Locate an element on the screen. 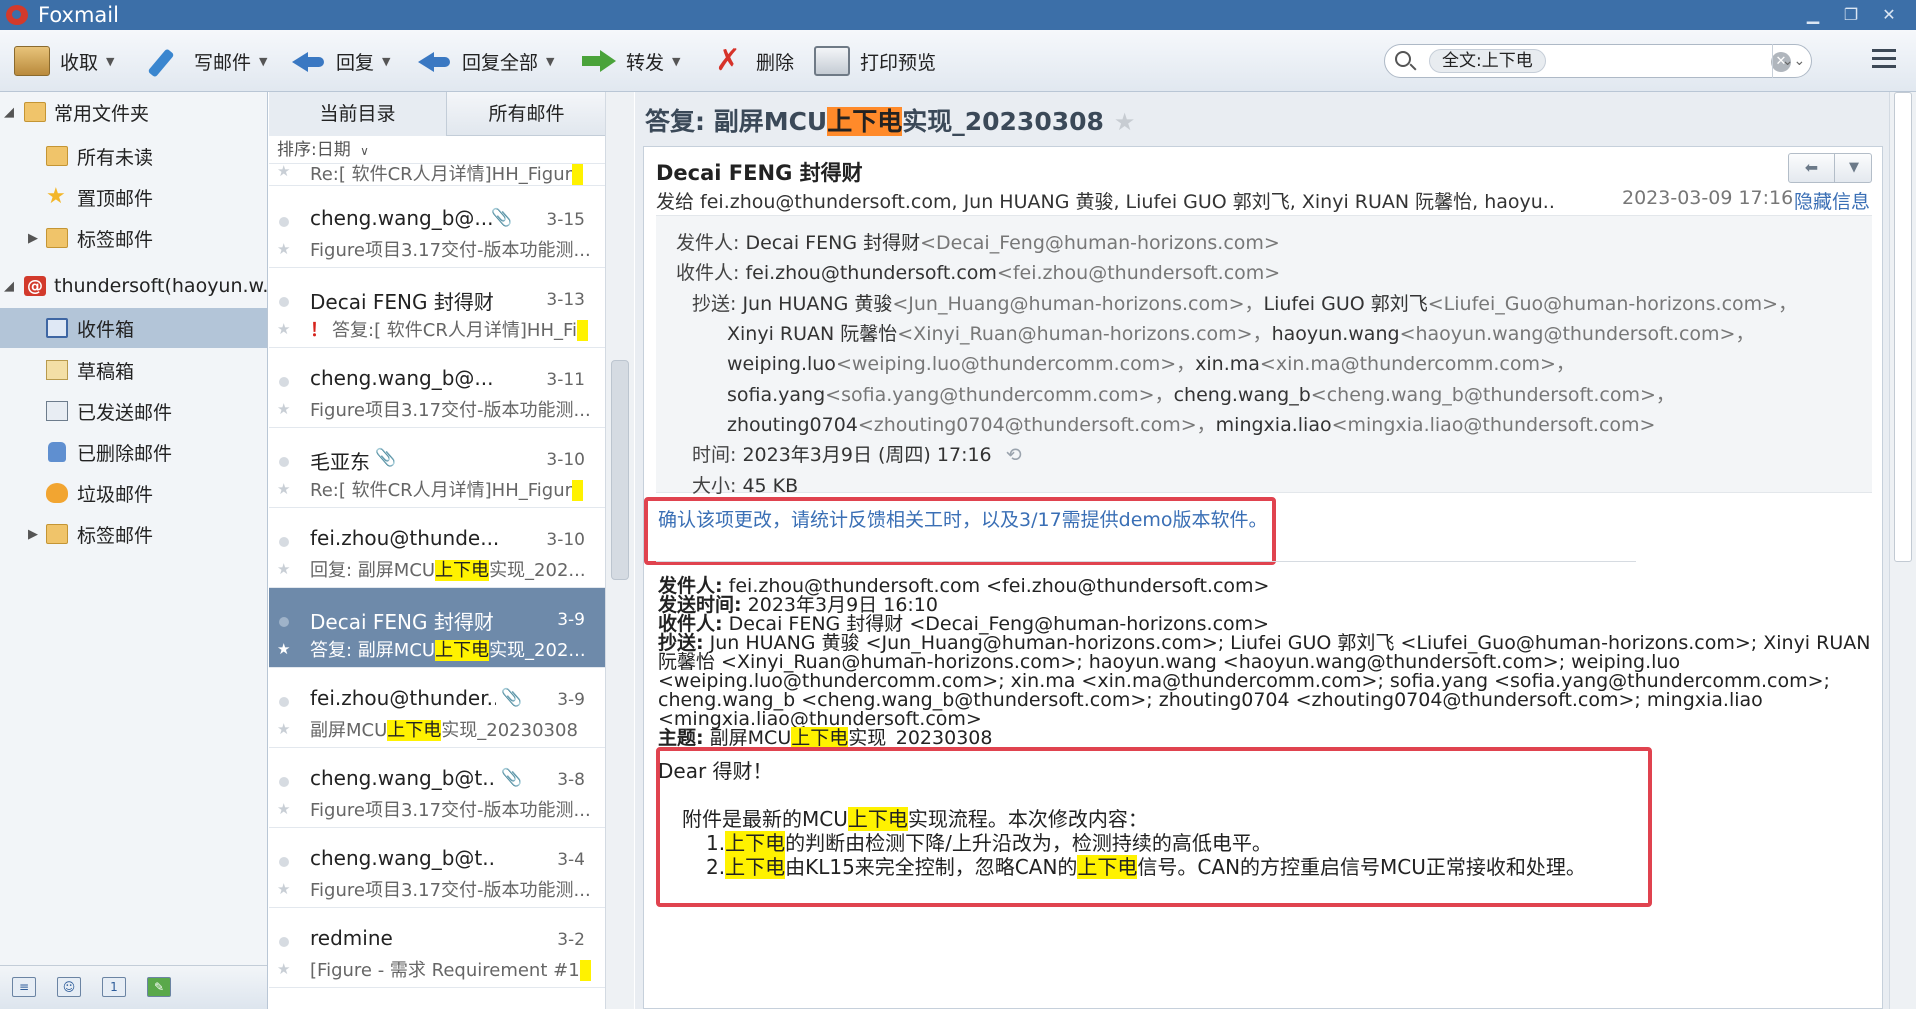  search-options-button: ⌄⌄ is located at coordinates (1793, 61).